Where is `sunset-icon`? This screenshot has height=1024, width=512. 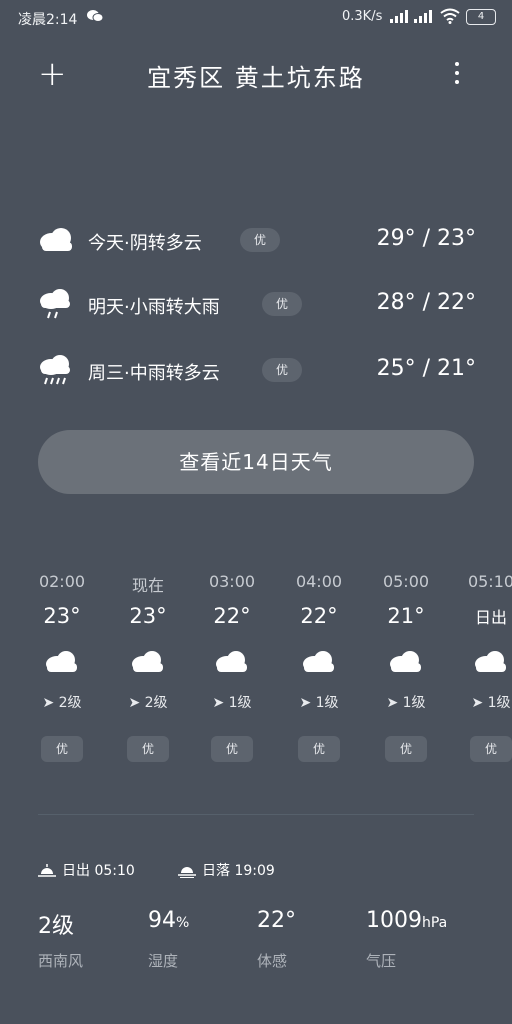
sunset-icon is located at coordinates (190, 871).